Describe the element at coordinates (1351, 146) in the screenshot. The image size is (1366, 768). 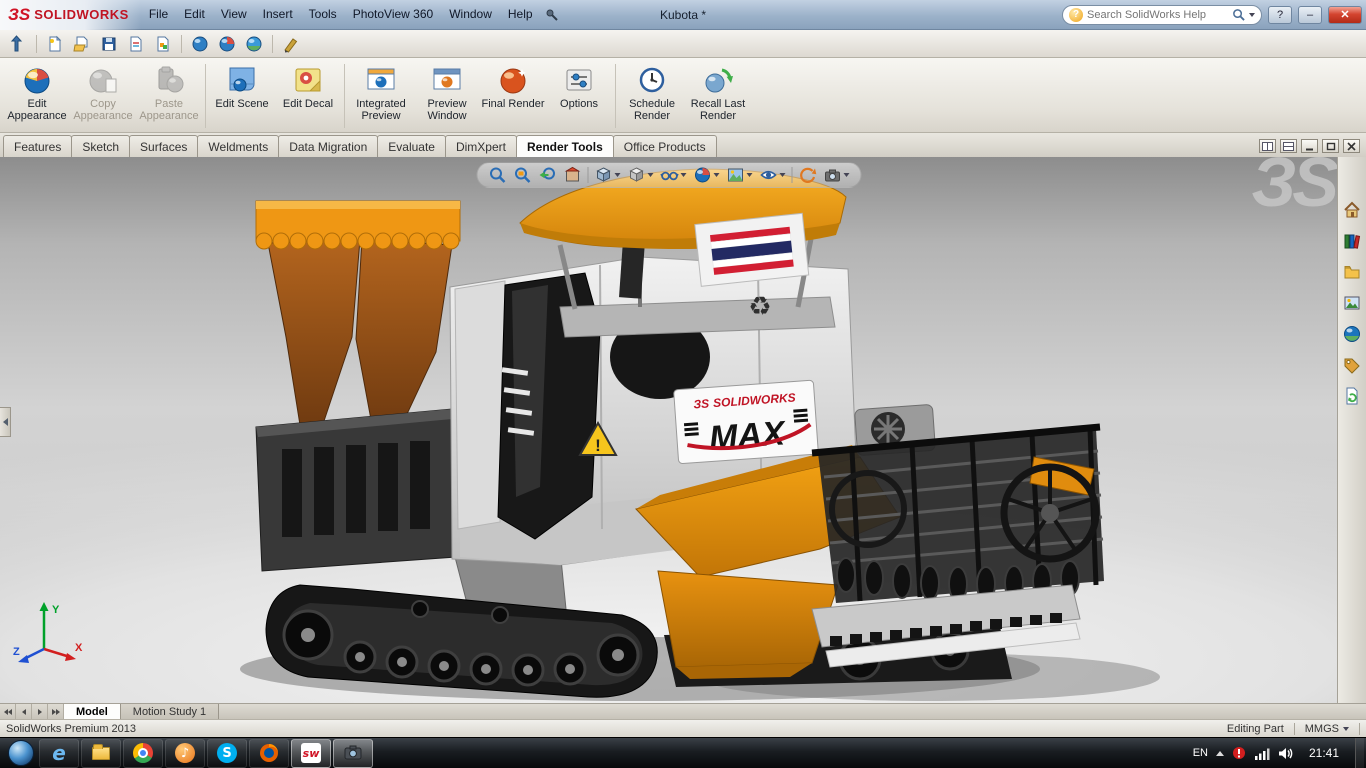
I see `doc-close-button` at that location.